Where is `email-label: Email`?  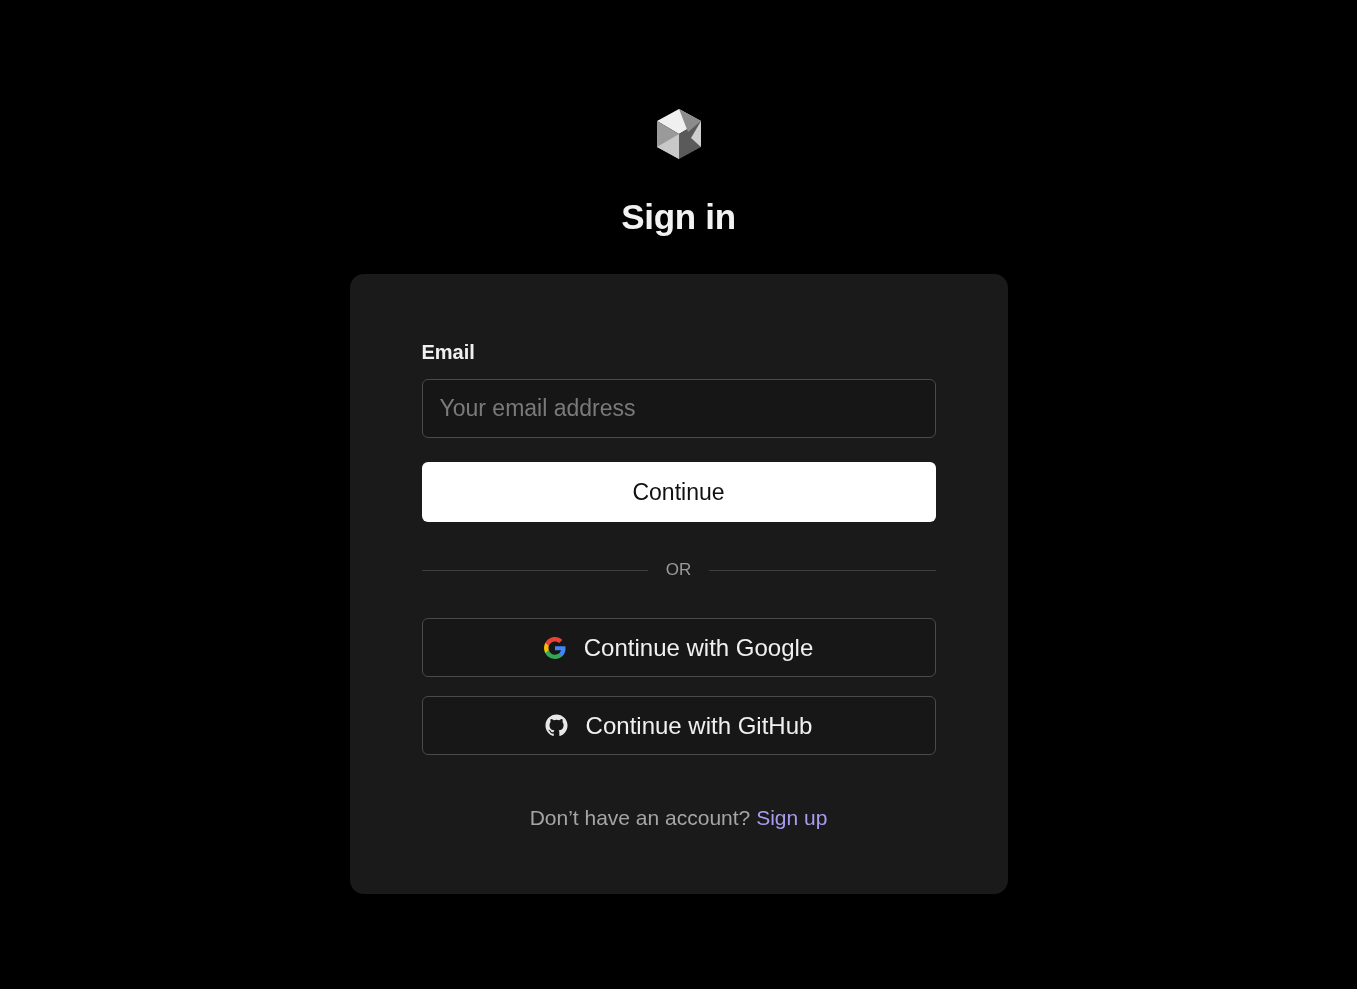
email-label: Email is located at coordinates (448, 352).